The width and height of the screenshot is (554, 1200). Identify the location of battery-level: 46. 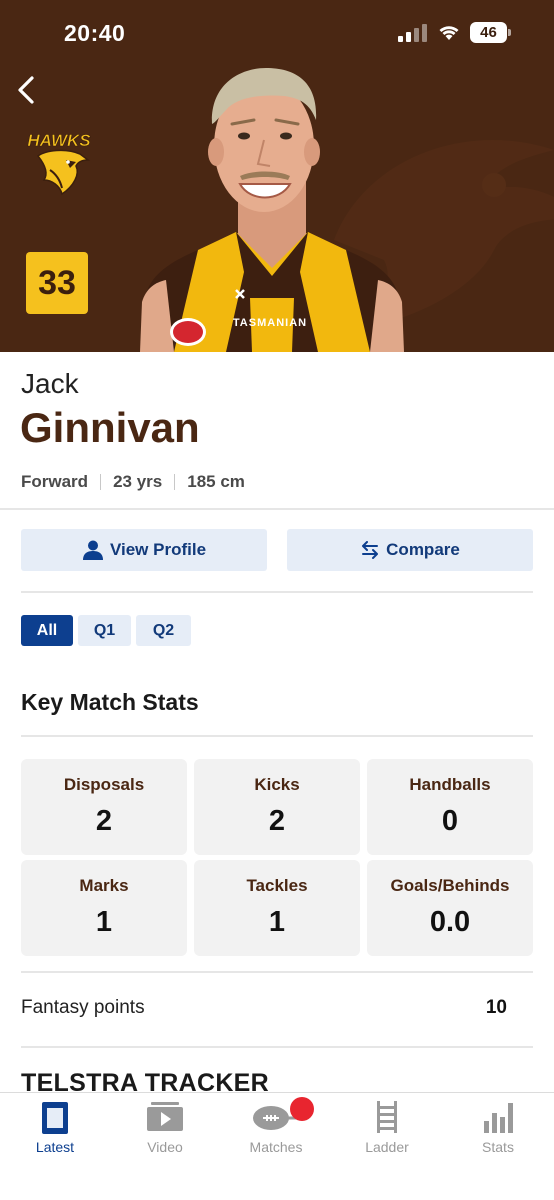
(488, 32).